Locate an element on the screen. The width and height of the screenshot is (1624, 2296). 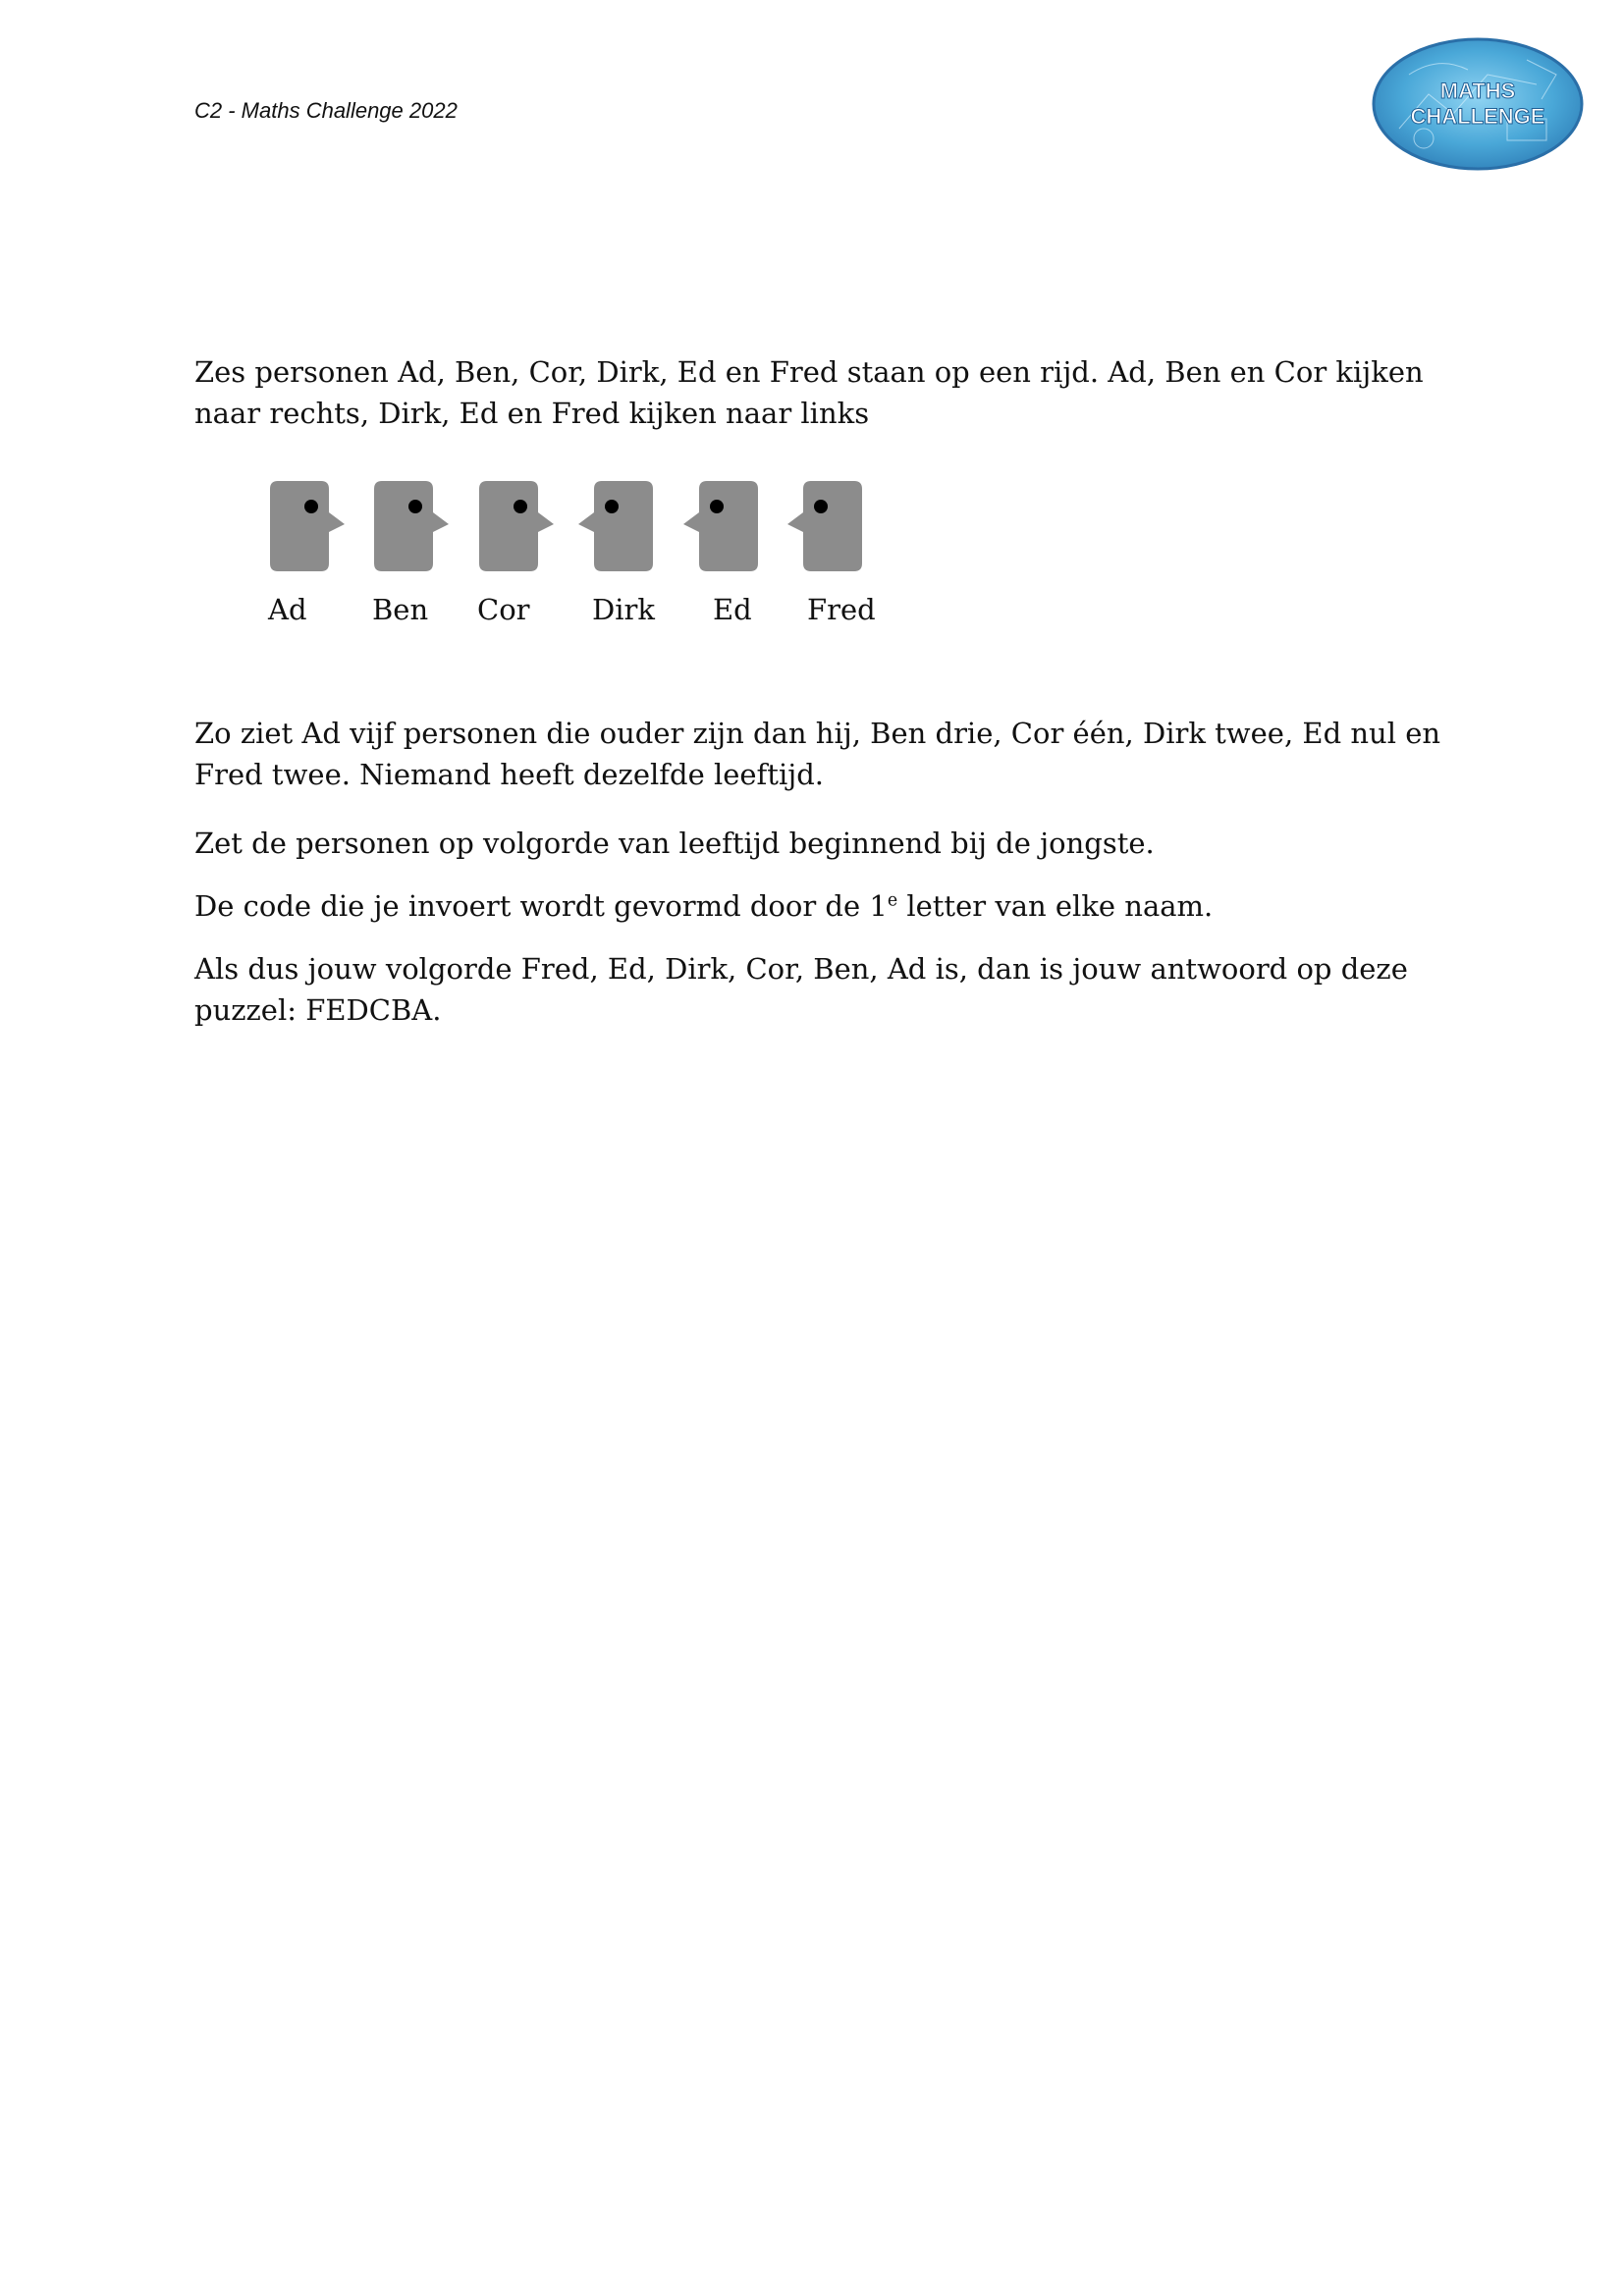
logo-text-challenge: CHALLENGE is located at coordinates (1478, 116).